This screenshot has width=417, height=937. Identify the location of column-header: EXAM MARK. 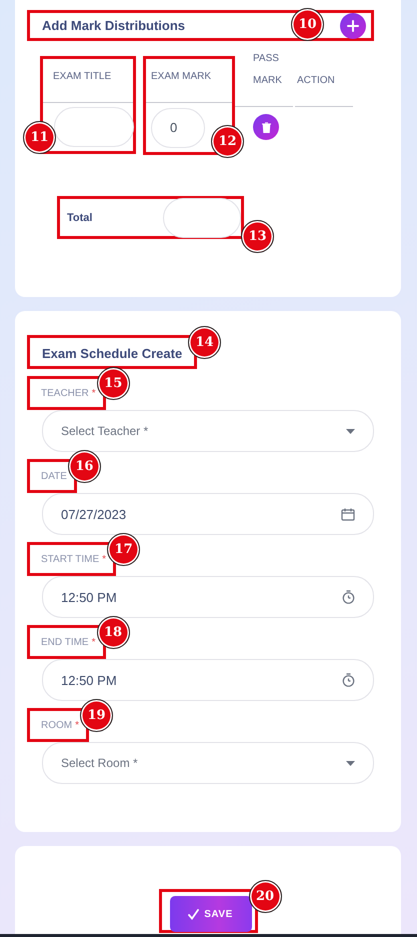
(181, 77).